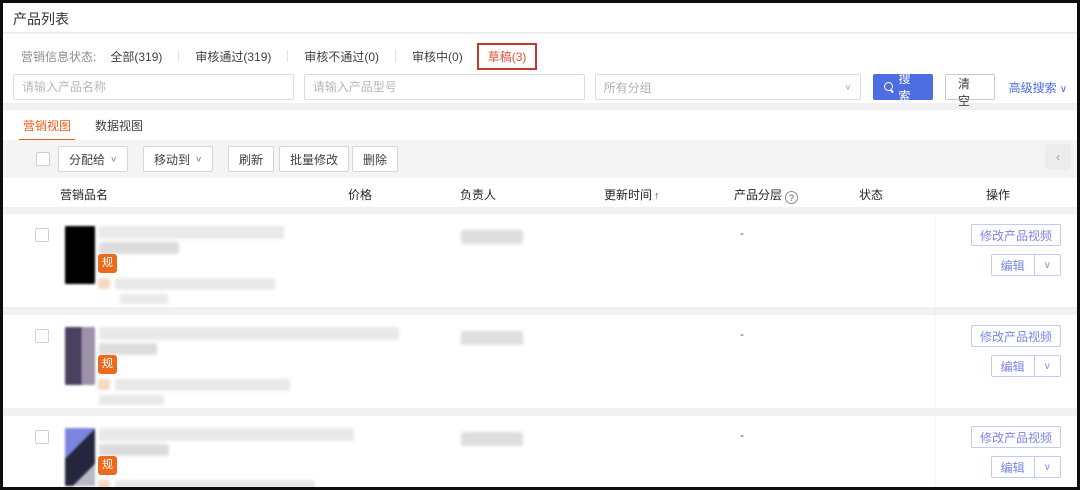 The height and width of the screenshot is (490, 1080). What do you see at coordinates (478, 195) in the screenshot?
I see `col-owner: 负责人` at bounding box center [478, 195].